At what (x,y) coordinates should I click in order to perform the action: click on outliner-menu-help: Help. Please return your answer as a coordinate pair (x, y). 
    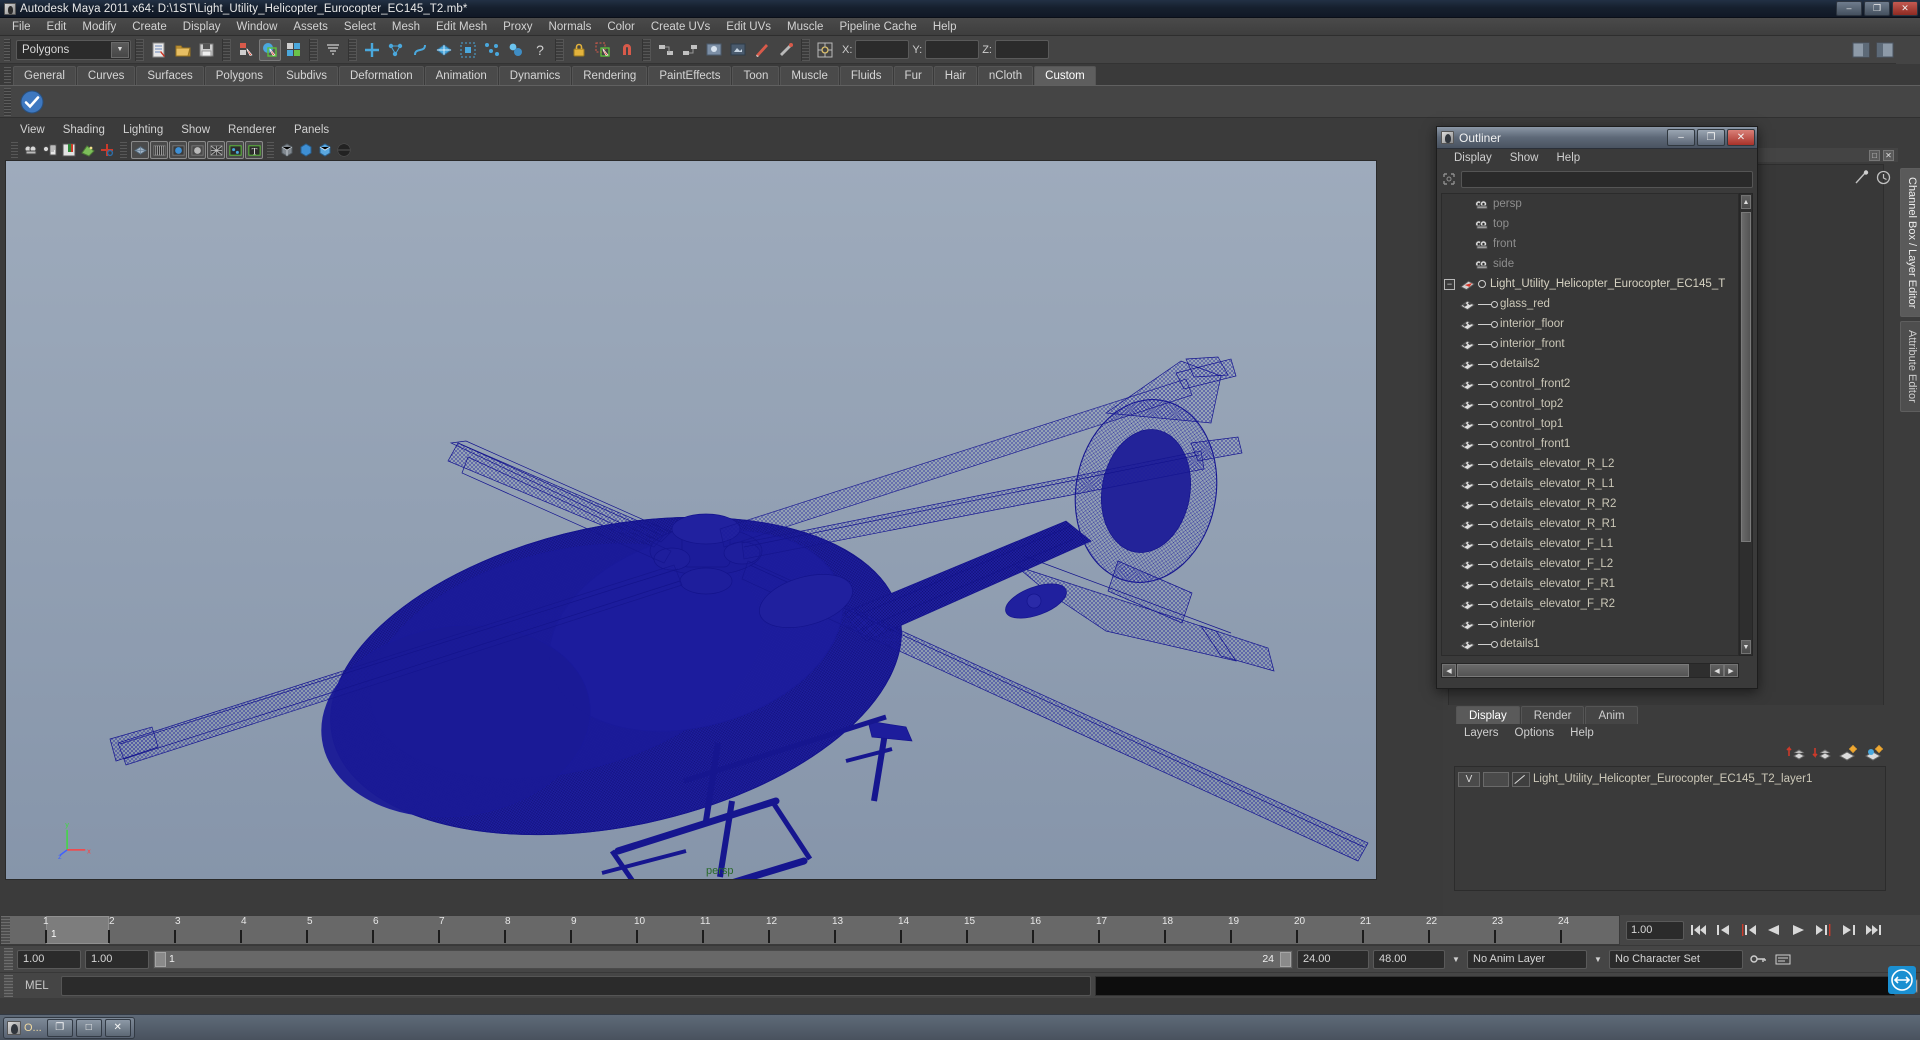
    Looking at the image, I should click on (1569, 158).